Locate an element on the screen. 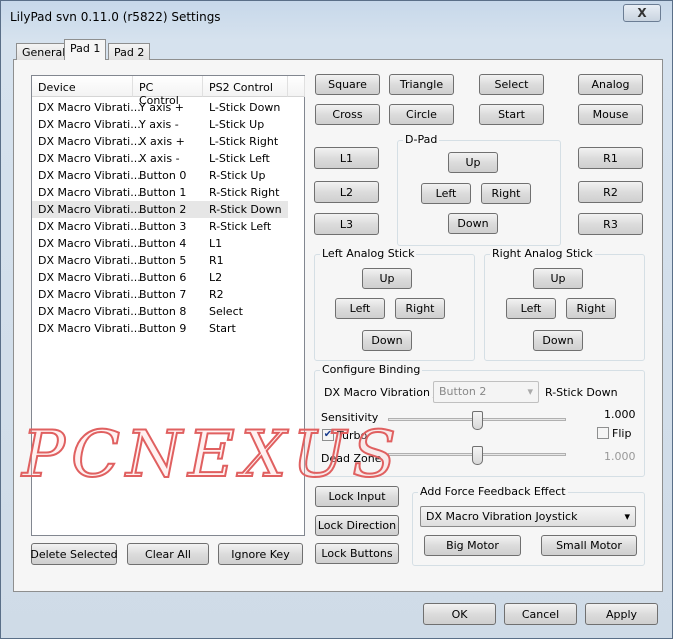  cross-button: Cross is located at coordinates (347, 114).